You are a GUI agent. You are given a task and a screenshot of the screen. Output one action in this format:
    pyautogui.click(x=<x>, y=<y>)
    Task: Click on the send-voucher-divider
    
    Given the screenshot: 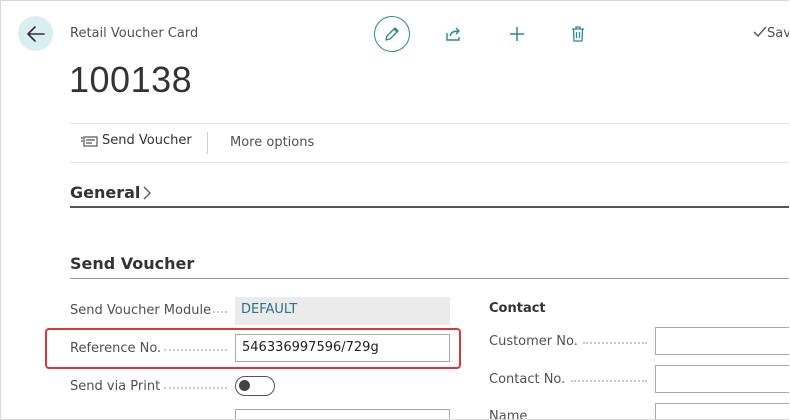 What is the action you would take?
    pyautogui.click(x=429, y=278)
    